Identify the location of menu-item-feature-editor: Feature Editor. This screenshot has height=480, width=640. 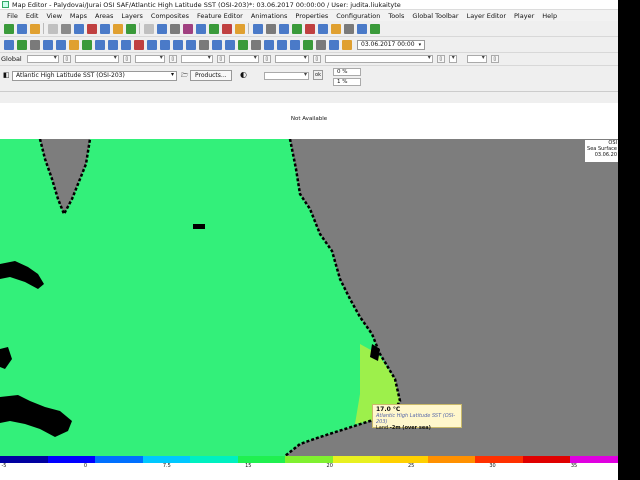
(220, 16).